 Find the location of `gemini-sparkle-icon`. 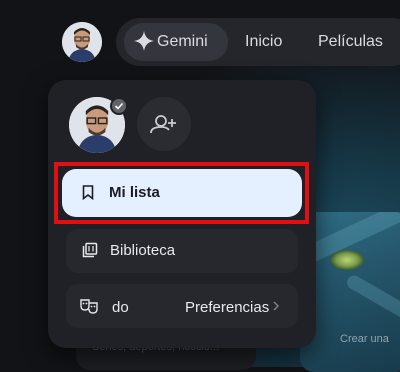

gemini-sparkle-icon is located at coordinates (144, 41).